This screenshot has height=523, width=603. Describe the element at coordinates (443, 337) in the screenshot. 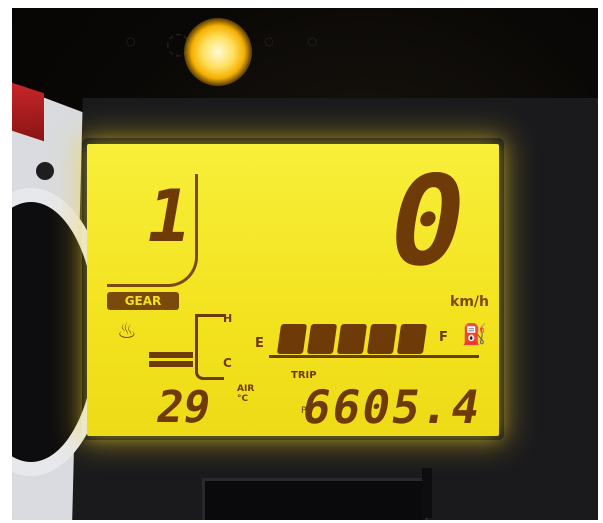

I see `fuel-full-label: F` at that location.